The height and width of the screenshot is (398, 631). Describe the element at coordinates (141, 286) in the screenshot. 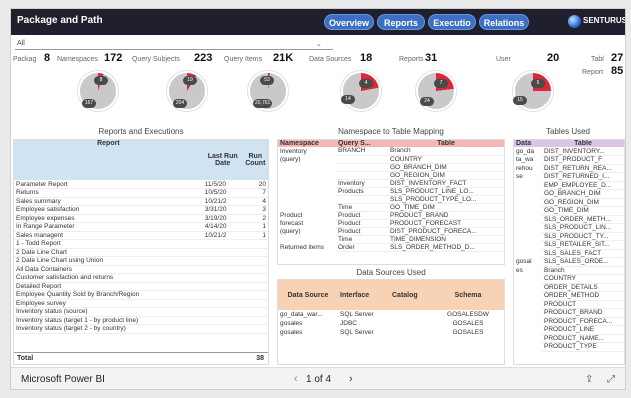

I see `table-row: Detailed Report` at that location.